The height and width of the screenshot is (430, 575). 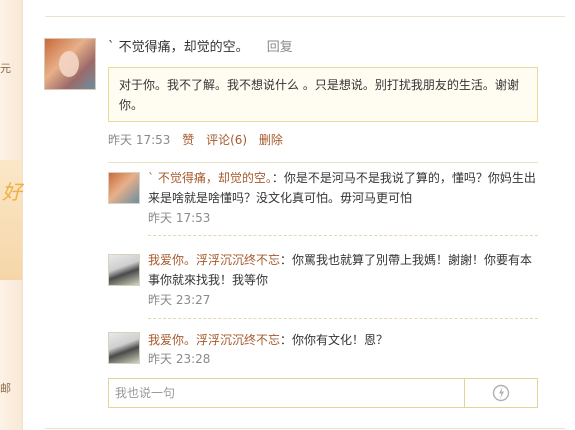 I want to click on comment-timestamp: 昨天 17:53, so click(x=179, y=218).